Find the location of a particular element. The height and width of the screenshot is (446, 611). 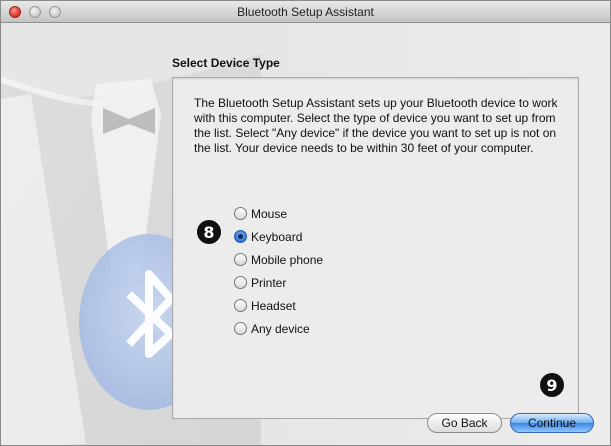

radio-button-selected-icon is located at coordinates (240, 236).